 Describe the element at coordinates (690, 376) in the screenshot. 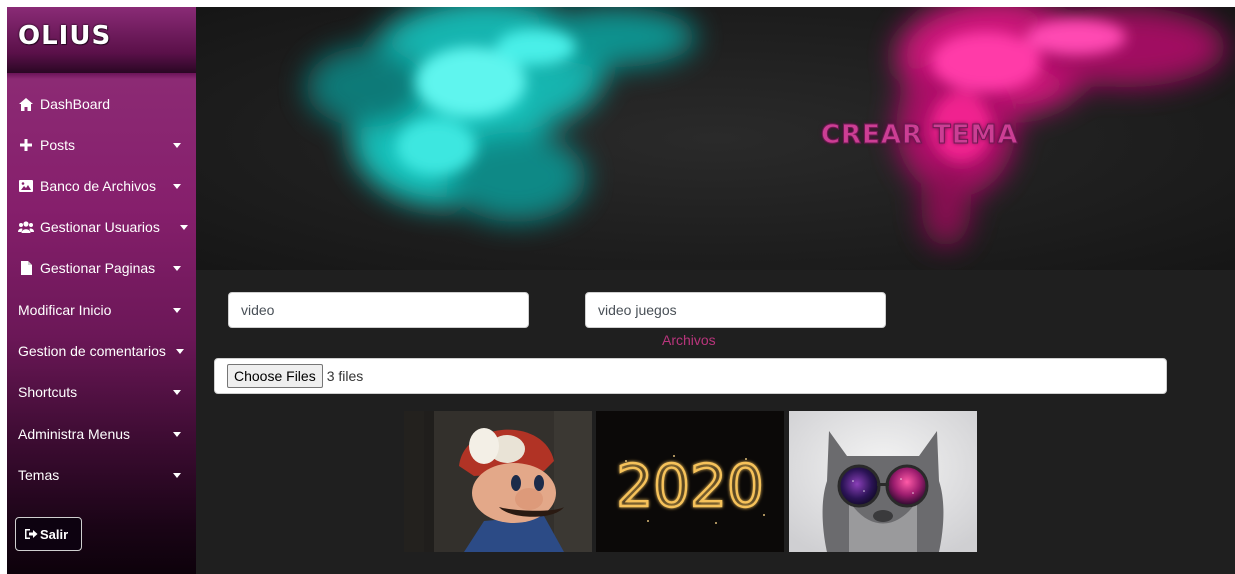

I see `file-input: Choose Files 3 files` at that location.